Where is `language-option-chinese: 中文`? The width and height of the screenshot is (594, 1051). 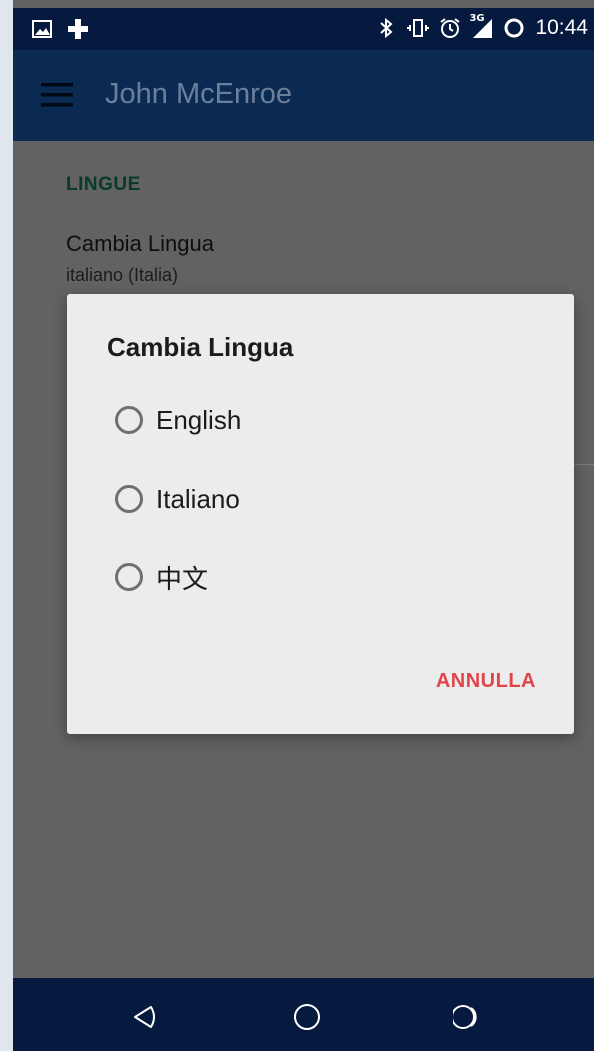
language-option-chinese: 中文 is located at coordinates (161, 577).